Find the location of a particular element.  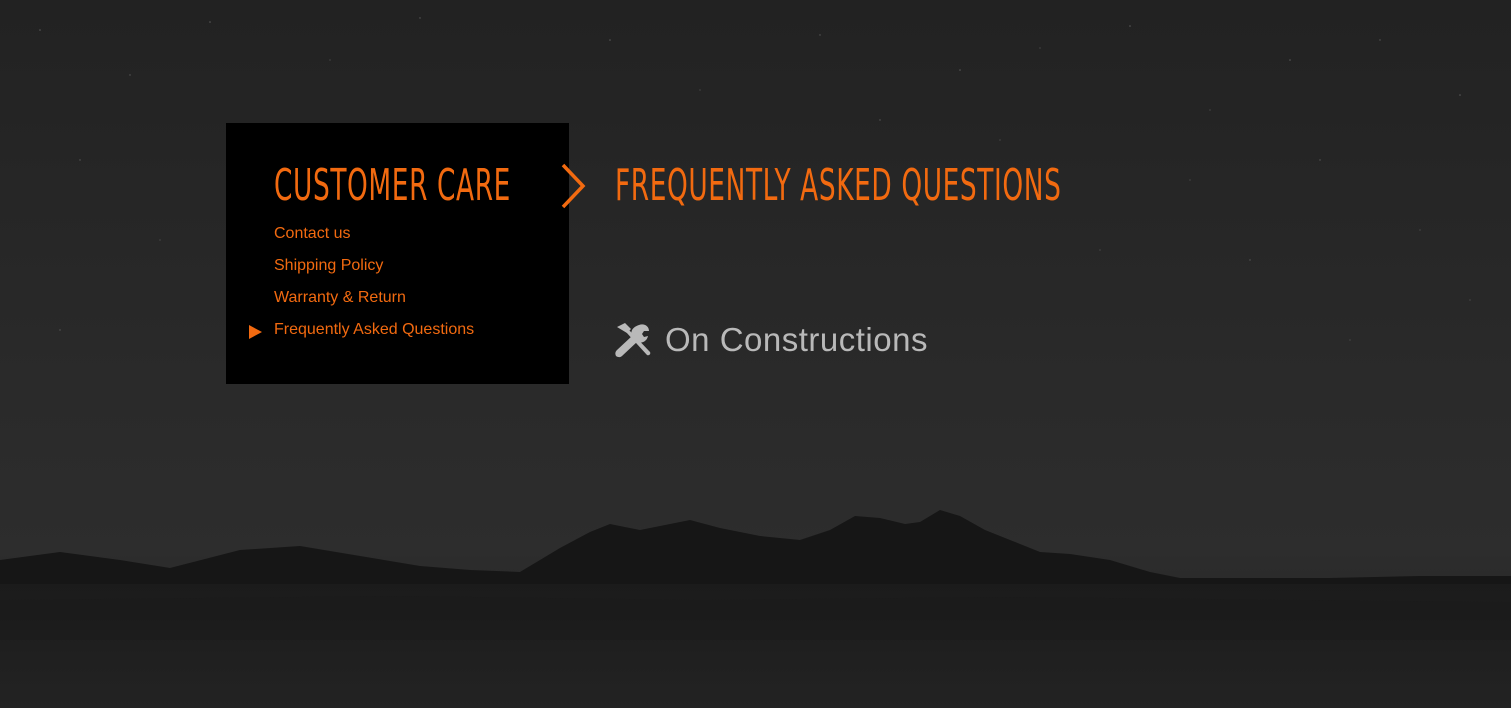

chevron-right-icon is located at coordinates (573, 186).